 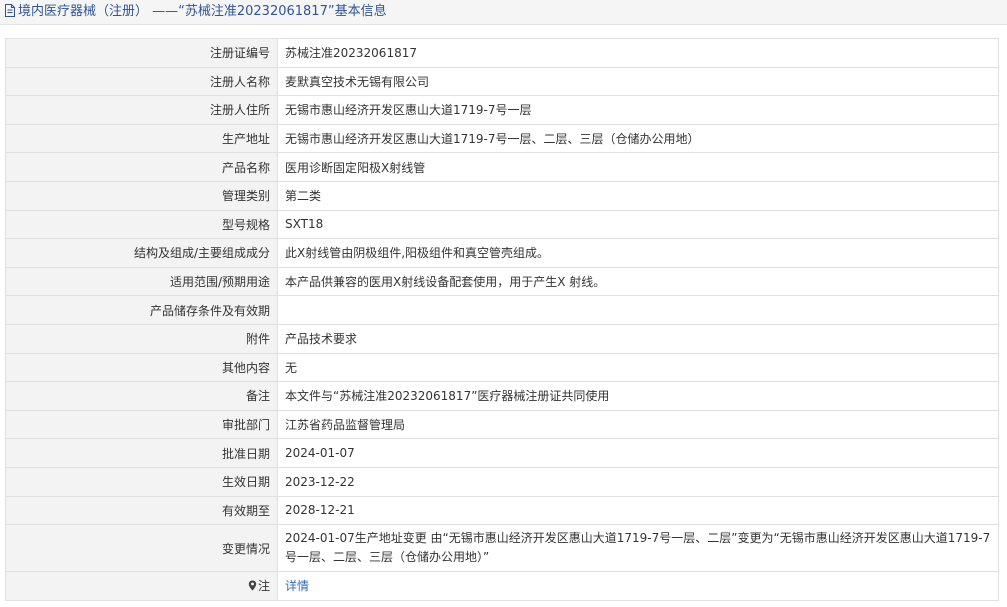 What do you see at coordinates (638, 81) in the screenshot?
I see `row-value: 麦默真空技术无锡有限公司` at bounding box center [638, 81].